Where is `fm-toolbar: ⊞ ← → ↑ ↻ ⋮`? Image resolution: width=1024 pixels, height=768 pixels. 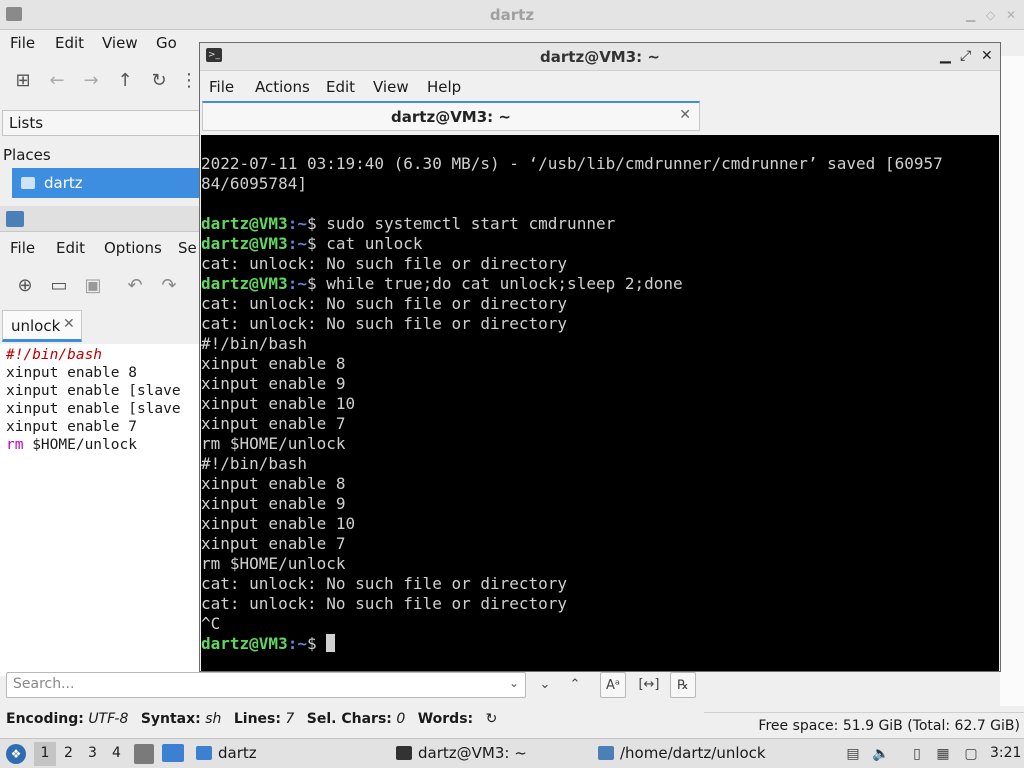 fm-toolbar: ⊞ ← → ↑ ↻ ⋮ is located at coordinates (100, 82).